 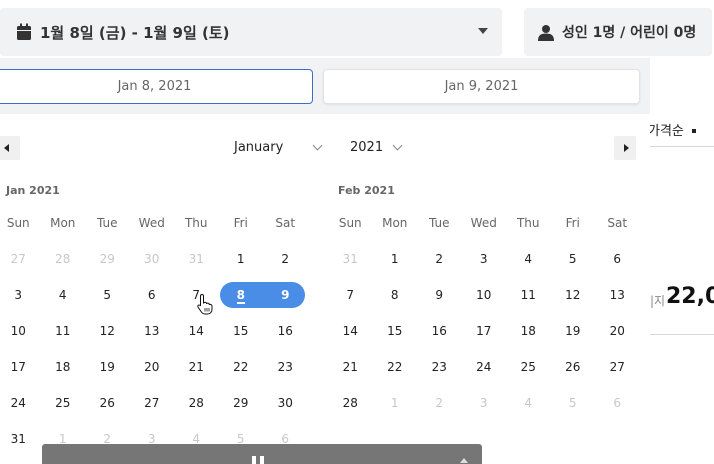 What do you see at coordinates (629, 33) in the screenshot?
I see `guest-count-text: 성인 1명 / 어린이 0명` at bounding box center [629, 33].